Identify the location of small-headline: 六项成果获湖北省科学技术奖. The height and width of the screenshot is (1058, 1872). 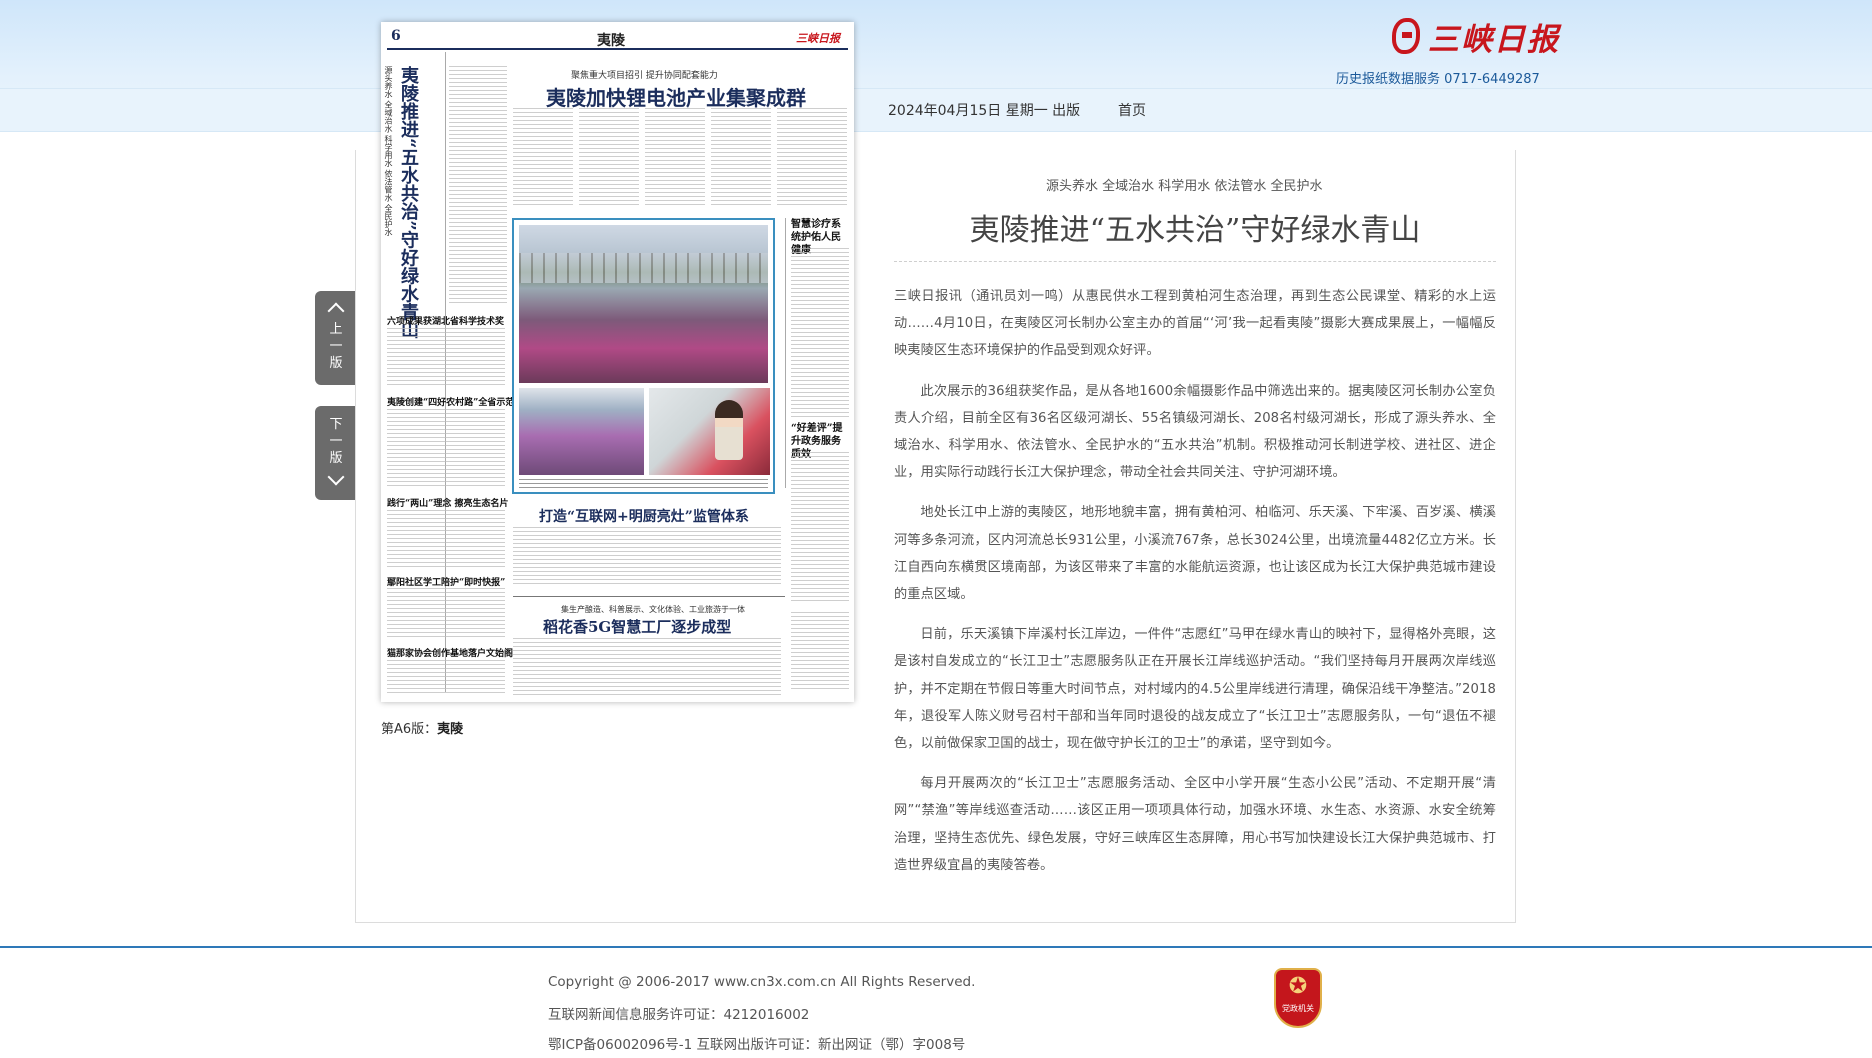
(445, 320).